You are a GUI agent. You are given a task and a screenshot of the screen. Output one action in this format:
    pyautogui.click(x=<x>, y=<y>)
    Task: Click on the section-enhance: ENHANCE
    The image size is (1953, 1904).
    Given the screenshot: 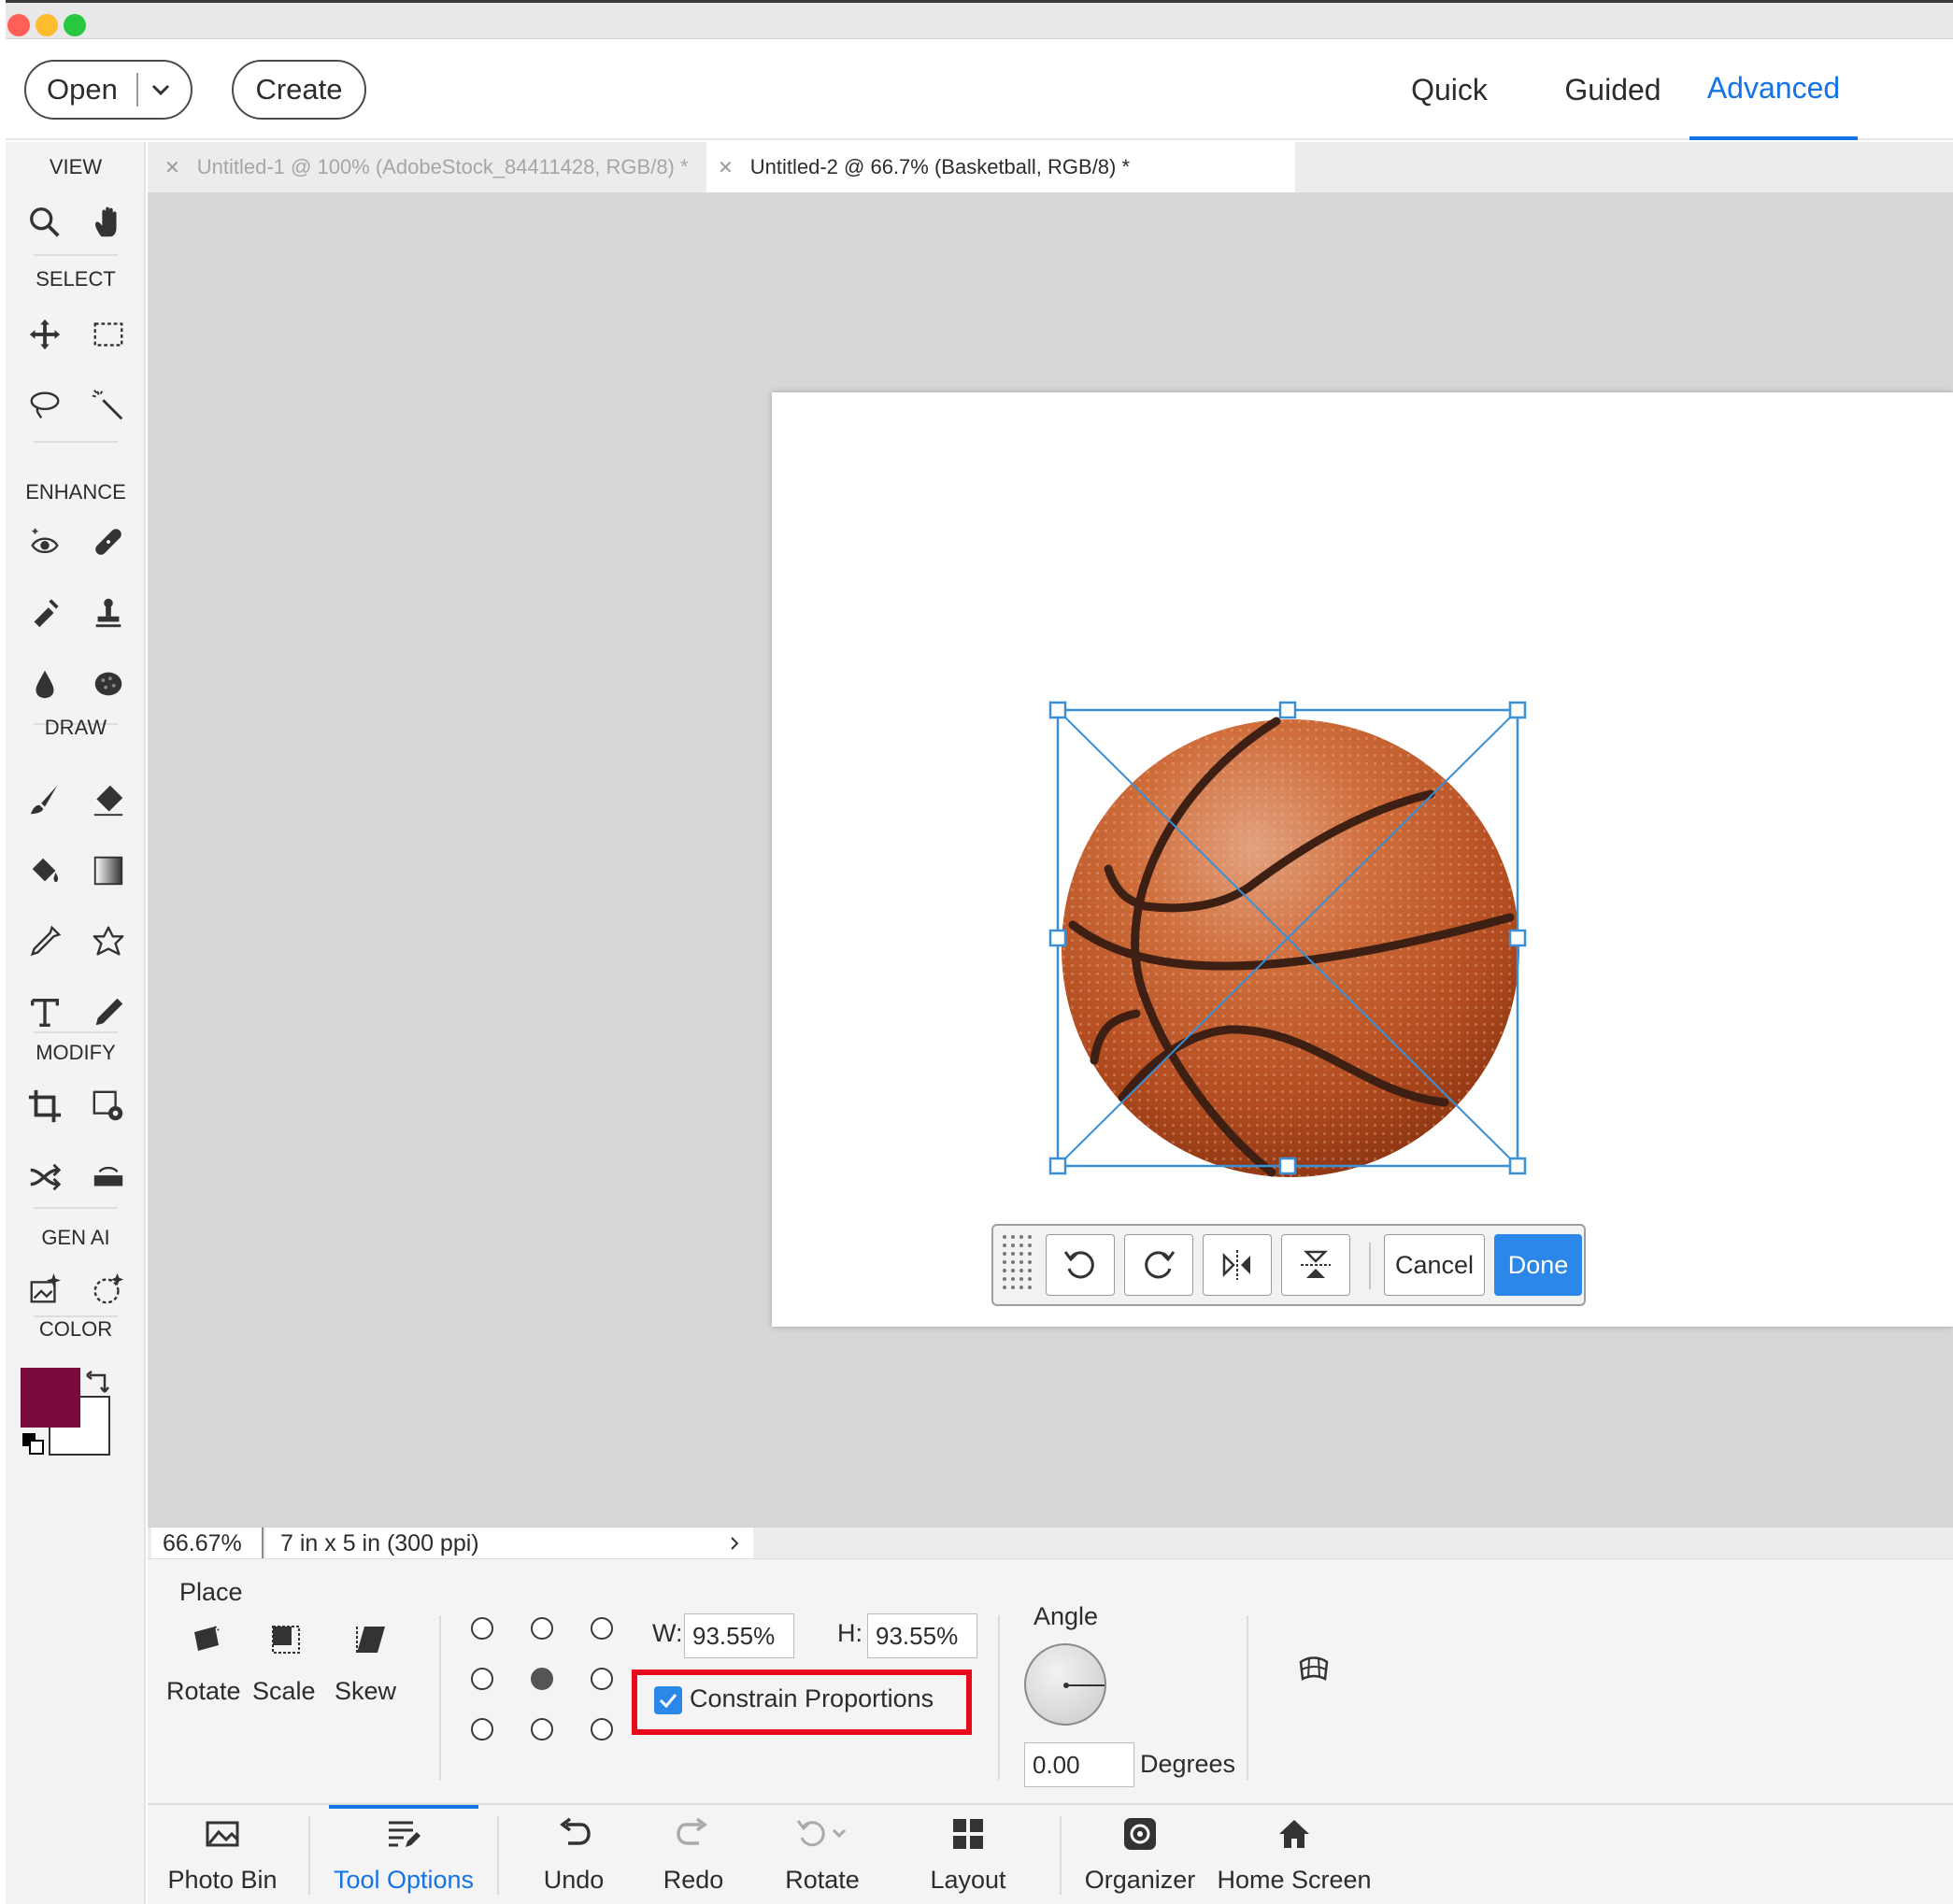 What is the action you would take?
    pyautogui.click(x=75, y=492)
    